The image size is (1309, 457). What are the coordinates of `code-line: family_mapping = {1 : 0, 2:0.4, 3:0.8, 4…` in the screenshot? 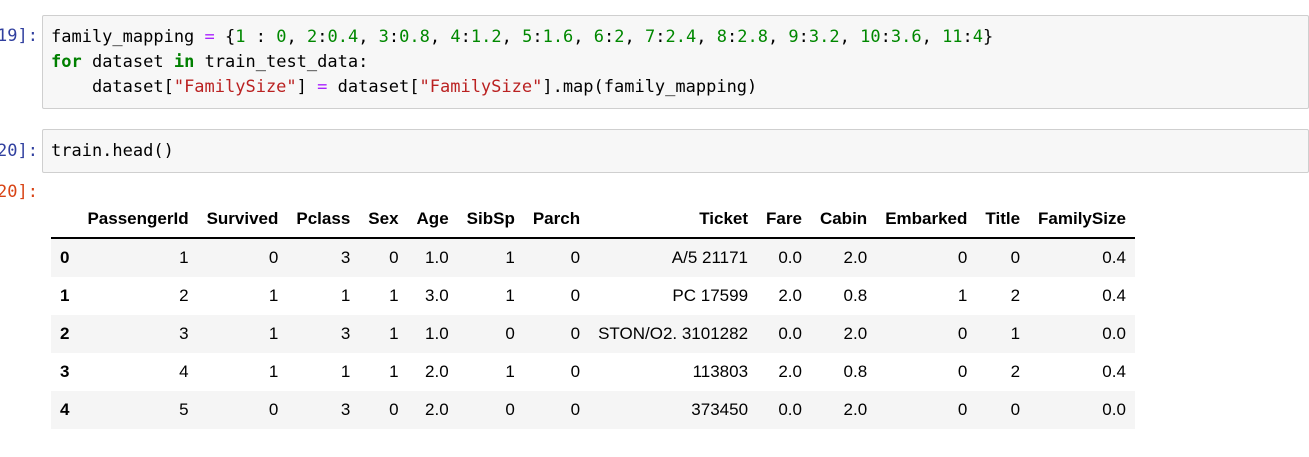 It's located at (675, 37).